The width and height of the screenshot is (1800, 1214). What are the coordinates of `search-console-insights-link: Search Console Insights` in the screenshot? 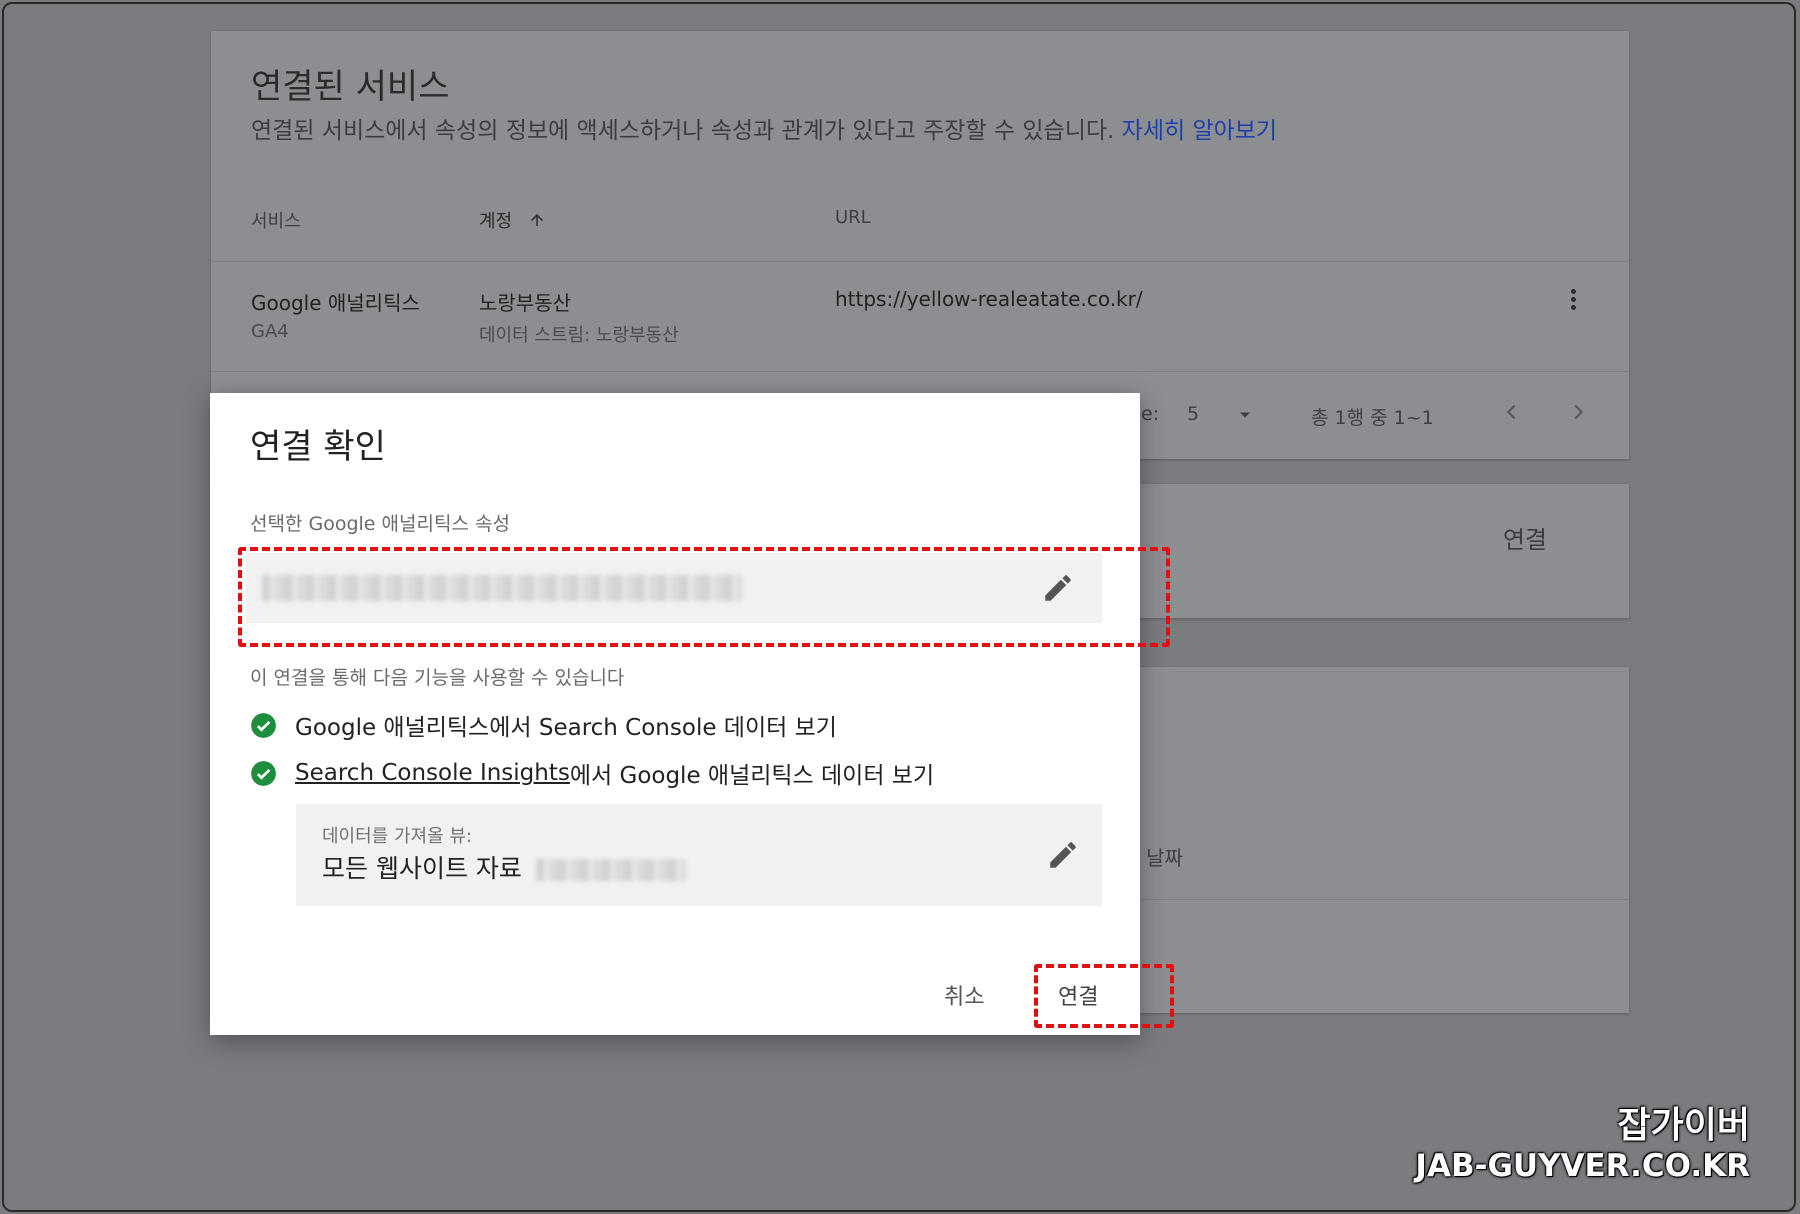 It's located at (432, 773).